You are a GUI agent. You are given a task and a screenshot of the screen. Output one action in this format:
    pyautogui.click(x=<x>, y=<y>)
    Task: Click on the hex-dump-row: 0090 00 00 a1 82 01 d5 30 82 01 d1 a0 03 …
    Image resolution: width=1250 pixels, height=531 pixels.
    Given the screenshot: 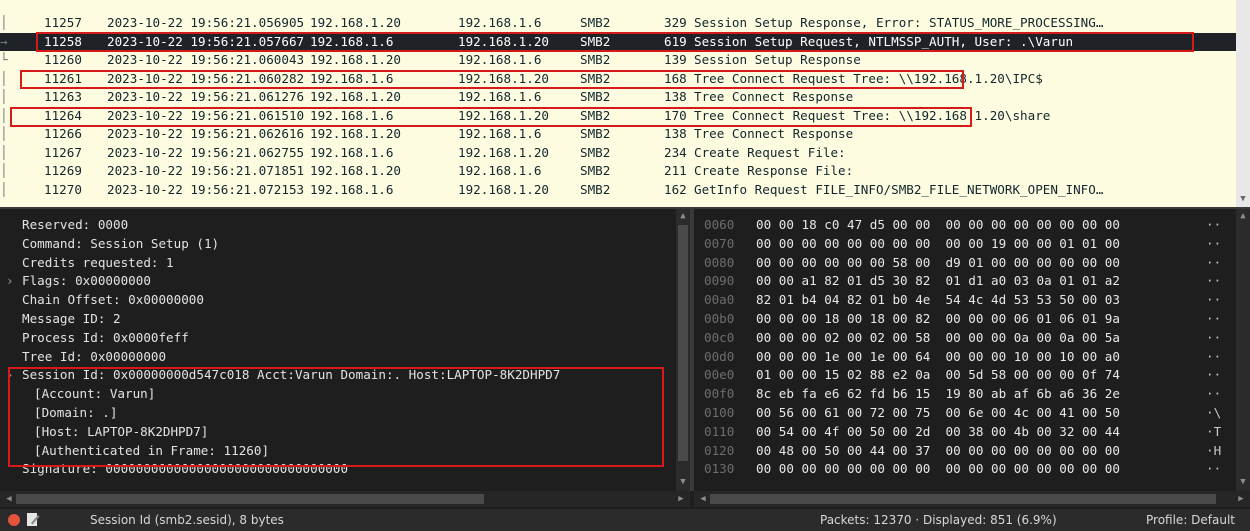 What is the action you would take?
    pyautogui.click(x=964, y=281)
    